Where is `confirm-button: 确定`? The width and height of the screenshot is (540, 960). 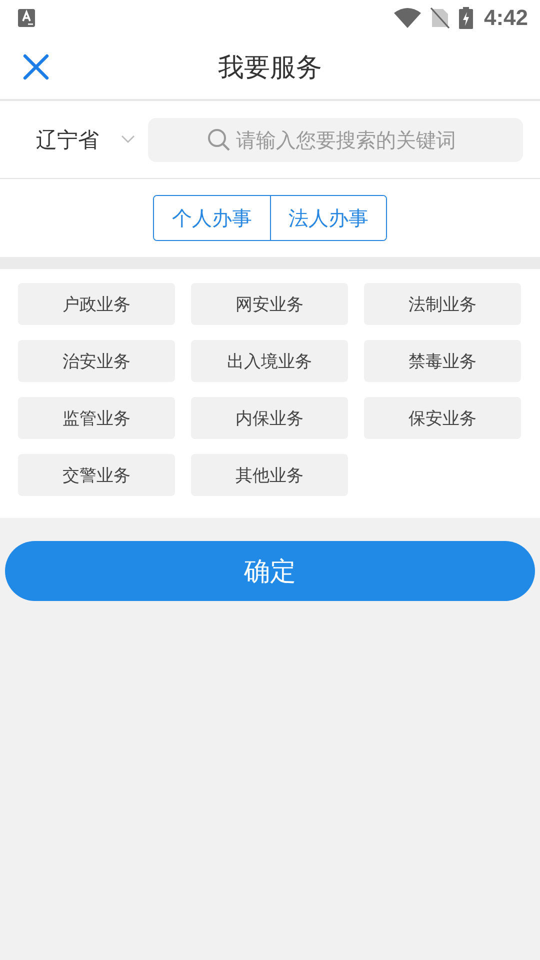
confirm-button: 确定 is located at coordinates (270, 571).